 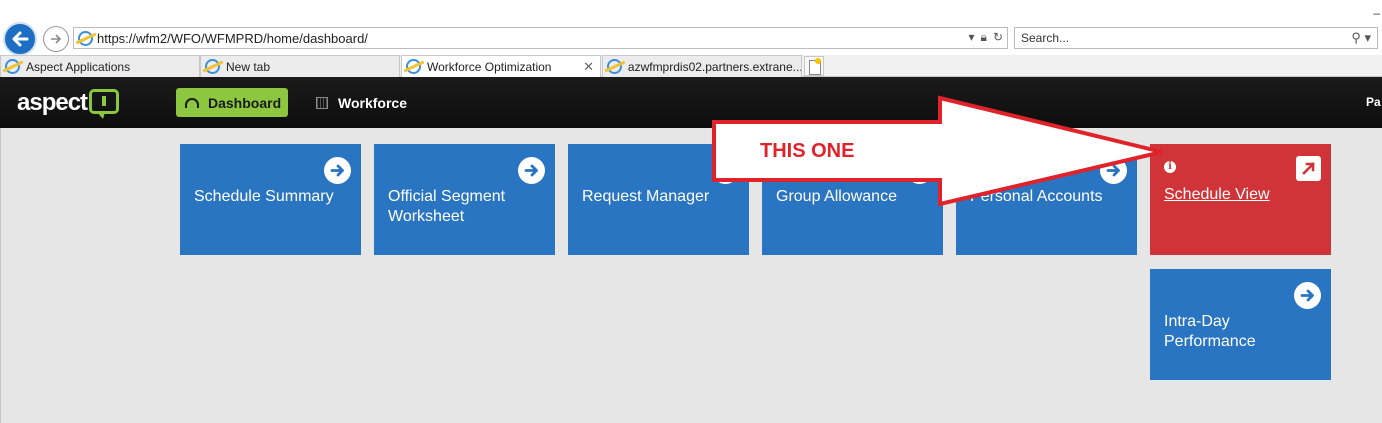 I want to click on new-tab-button, so click(x=814, y=66).